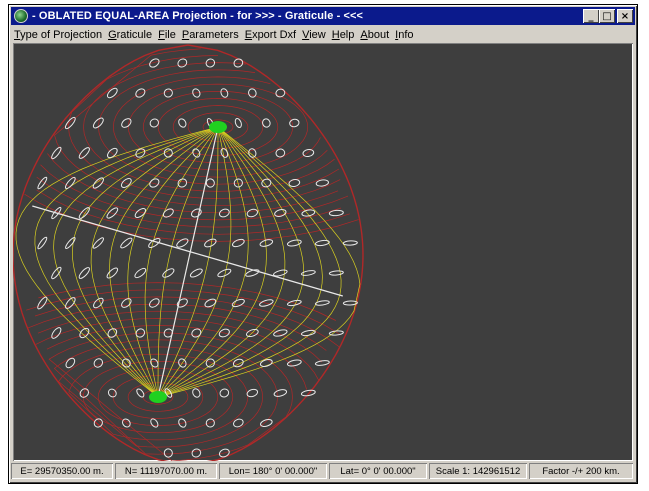  Describe the element at coordinates (166, 471) in the screenshot. I see `status-northing: N= 11197070.00 m.` at that location.